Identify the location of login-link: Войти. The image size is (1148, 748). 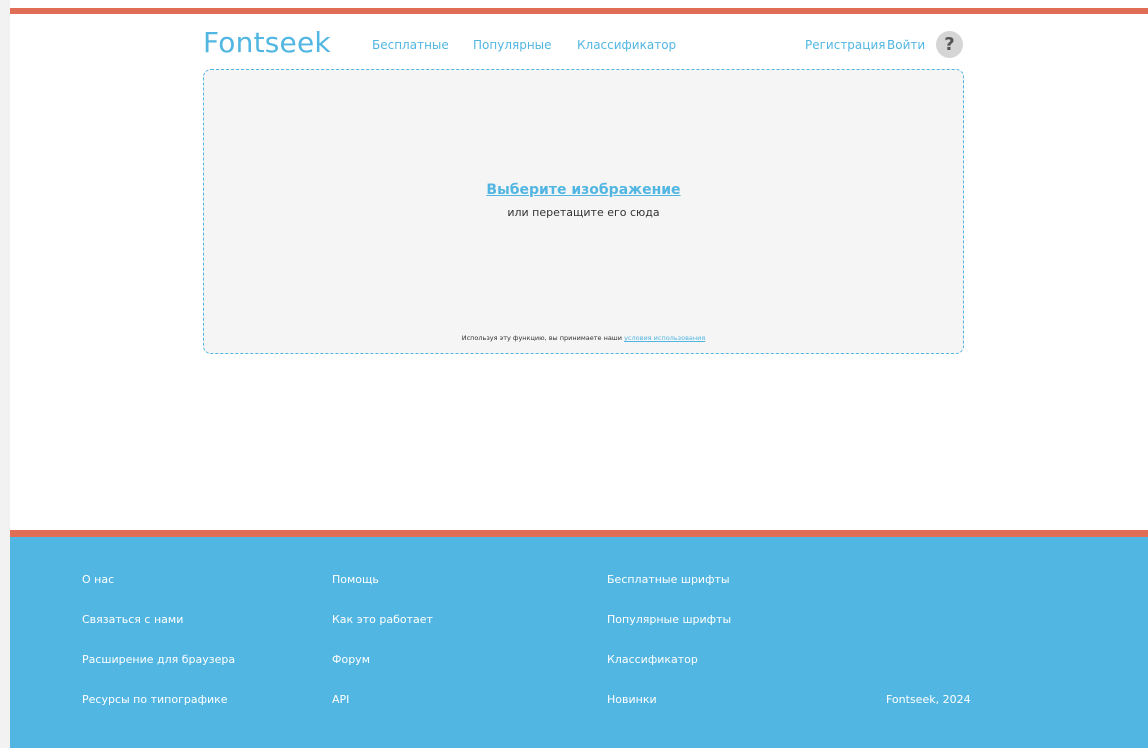
(906, 45).